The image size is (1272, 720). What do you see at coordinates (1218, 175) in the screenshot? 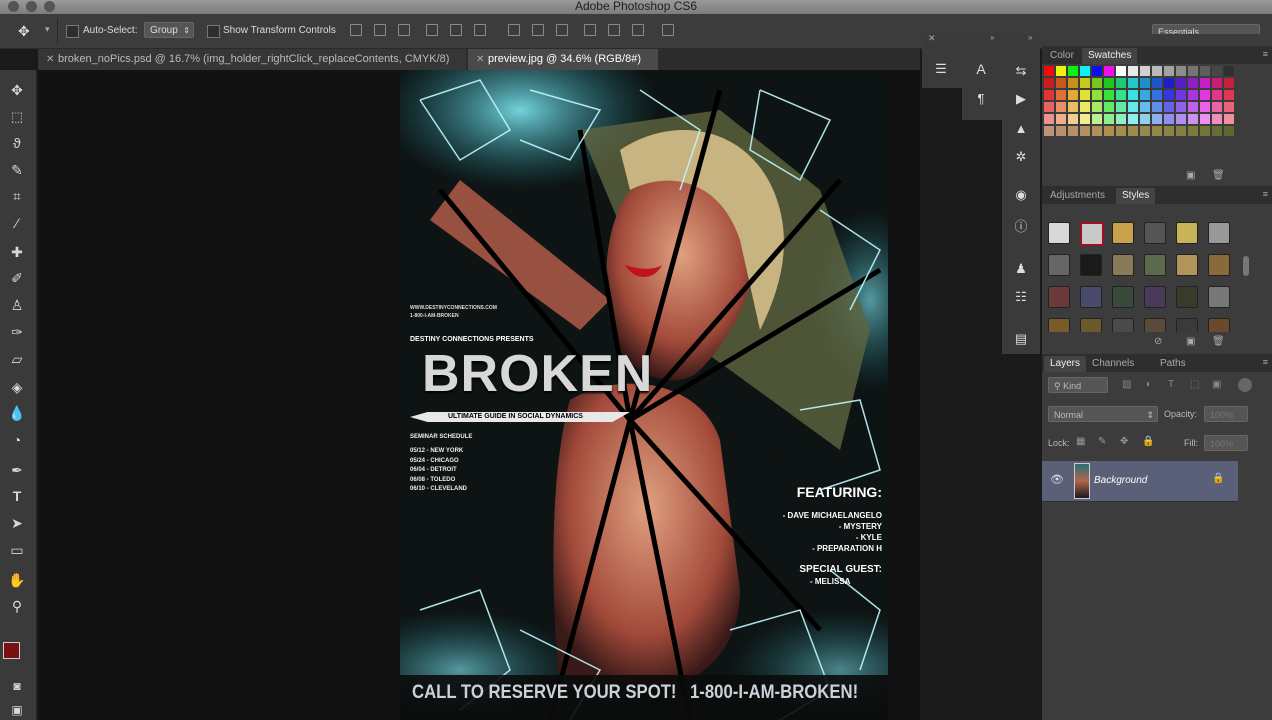
I see `delete-swatch-icon: 🗑` at bounding box center [1218, 175].